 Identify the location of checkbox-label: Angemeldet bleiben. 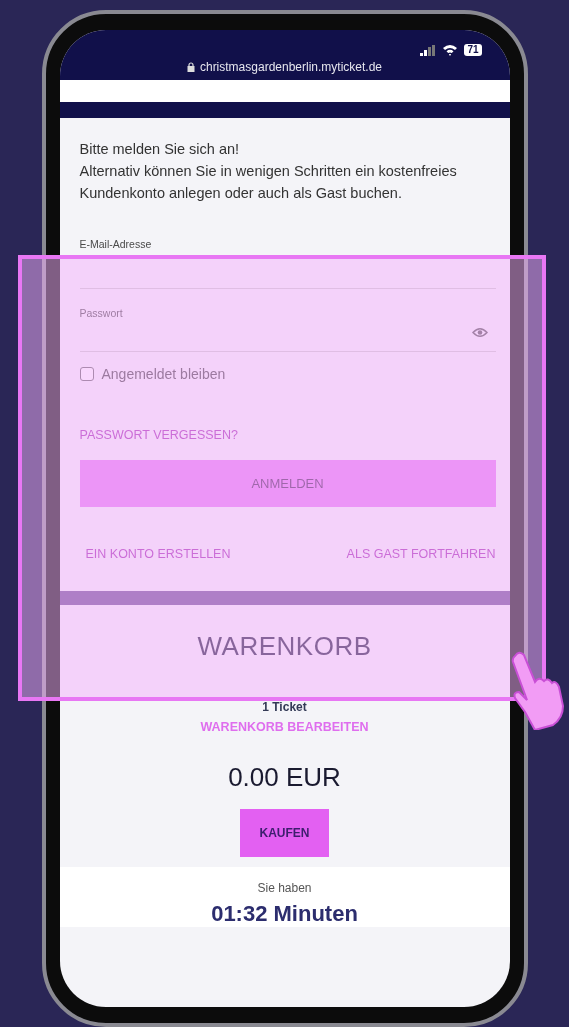
(163, 374).